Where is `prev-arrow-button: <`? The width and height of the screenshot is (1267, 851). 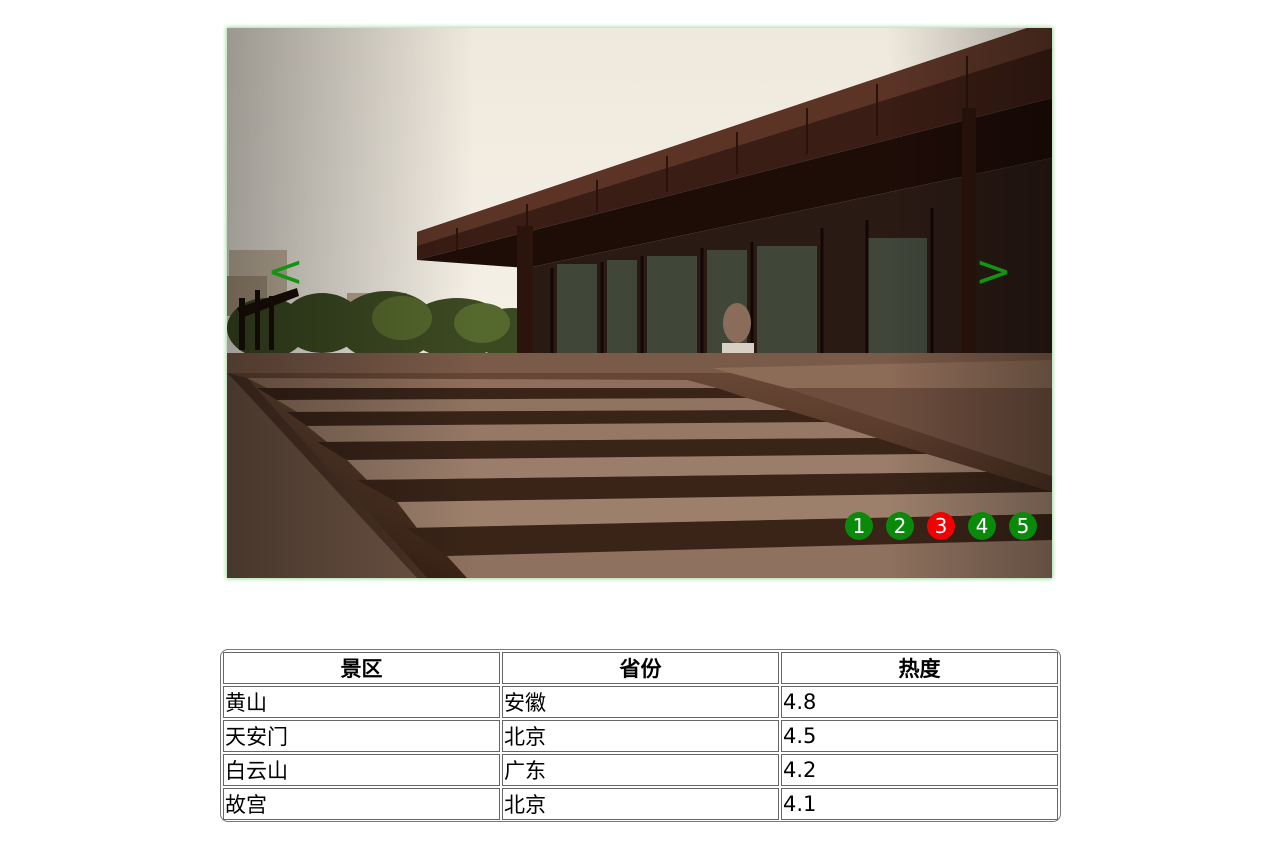
prev-arrow-button: < is located at coordinates (285, 272).